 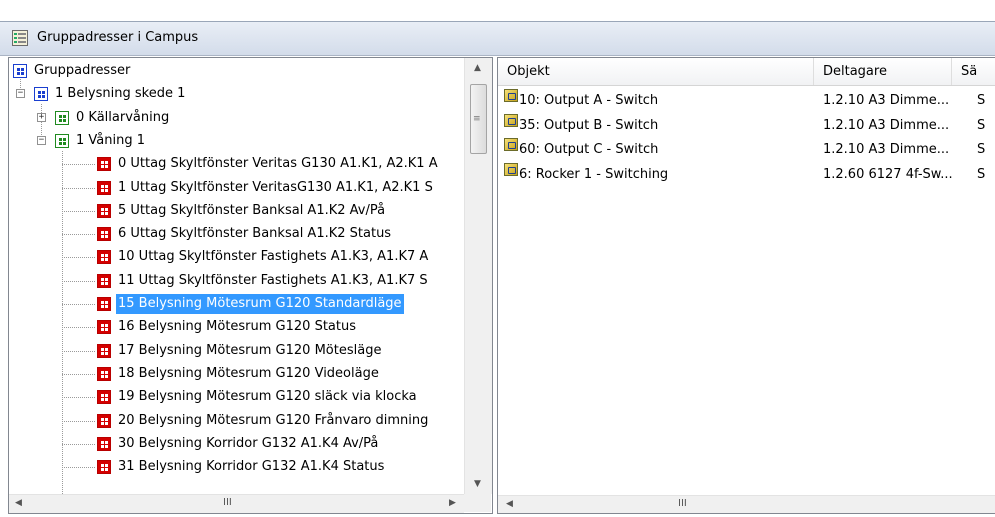 What do you see at coordinates (236, 118) in the screenshot?
I see `tree-item: +0 Källarvåning` at bounding box center [236, 118].